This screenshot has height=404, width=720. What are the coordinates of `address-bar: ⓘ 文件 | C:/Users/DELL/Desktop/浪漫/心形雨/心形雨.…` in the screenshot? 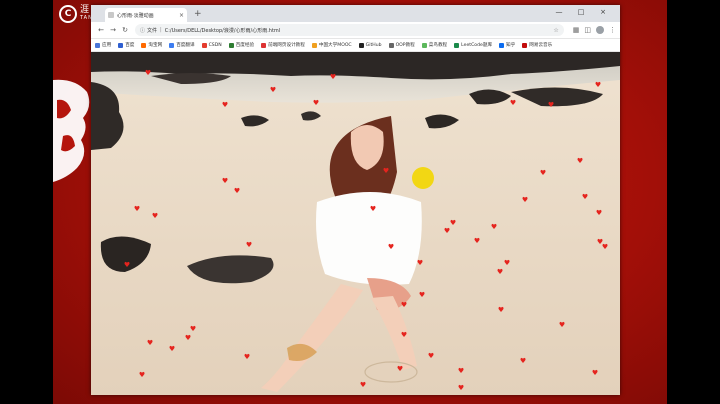 It's located at (349, 30).